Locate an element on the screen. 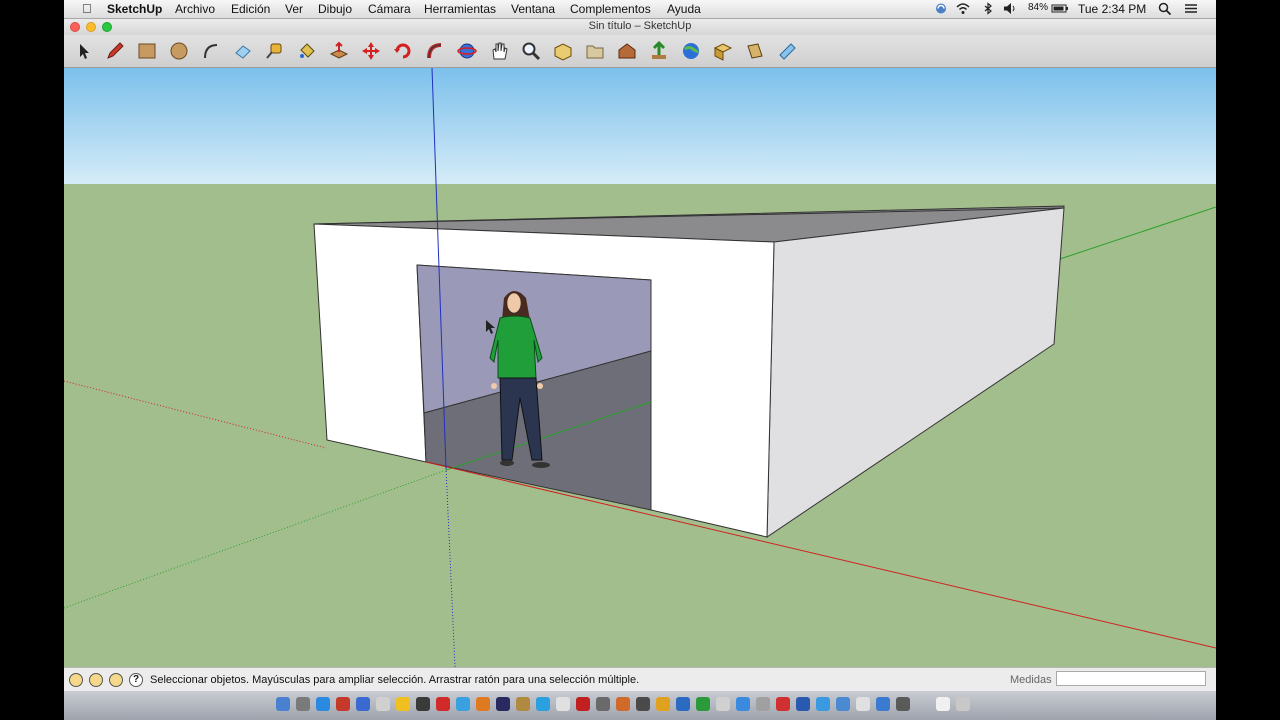 The width and height of the screenshot is (1280, 720). trash-dock-icon is located at coordinates (963, 704).